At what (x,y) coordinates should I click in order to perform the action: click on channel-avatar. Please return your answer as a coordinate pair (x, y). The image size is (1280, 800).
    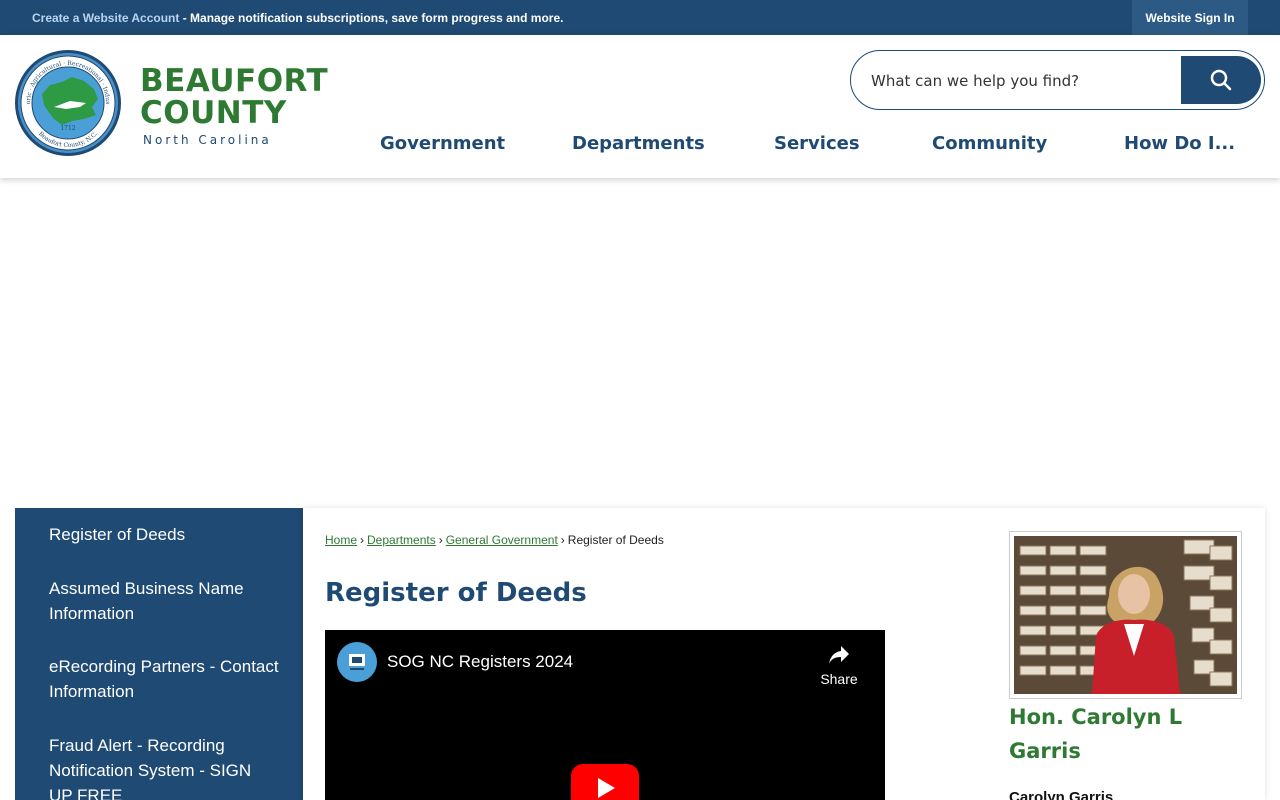
    Looking at the image, I should click on (357, 662).